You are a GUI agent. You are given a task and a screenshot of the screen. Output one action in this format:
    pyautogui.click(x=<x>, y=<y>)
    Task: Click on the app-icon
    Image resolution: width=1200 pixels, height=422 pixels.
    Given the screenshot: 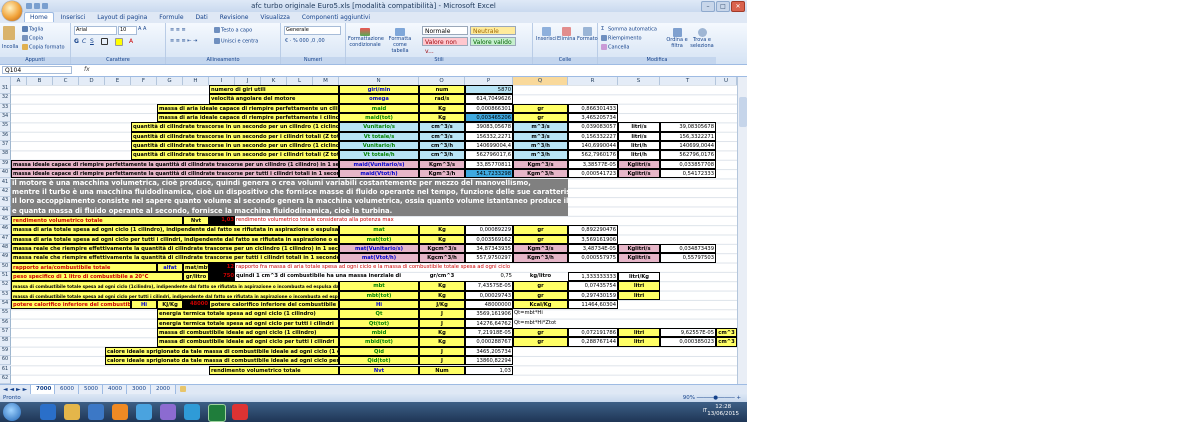 What is the action you would take?
    pyautogui.click(x=144, y=412)
    